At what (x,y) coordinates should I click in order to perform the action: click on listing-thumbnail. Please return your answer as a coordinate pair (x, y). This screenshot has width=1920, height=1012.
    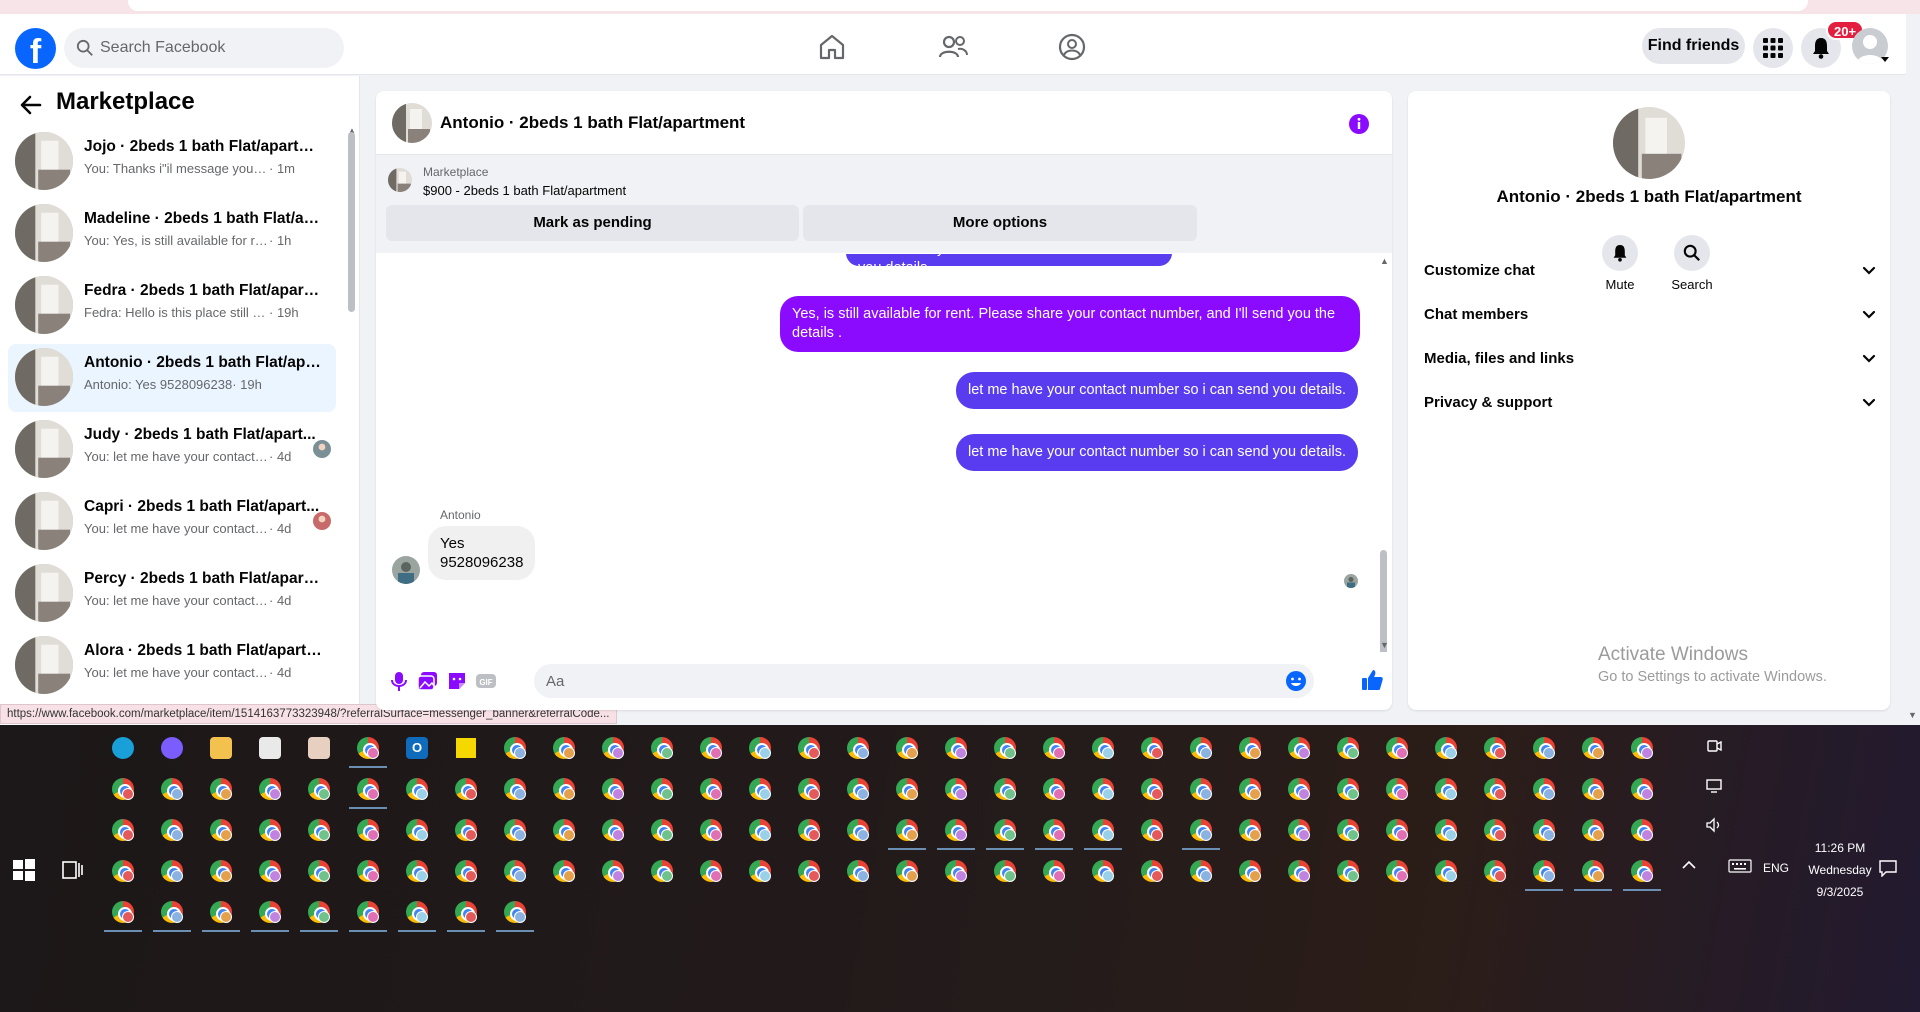
    Looking at the image, I should click on (400, 180).